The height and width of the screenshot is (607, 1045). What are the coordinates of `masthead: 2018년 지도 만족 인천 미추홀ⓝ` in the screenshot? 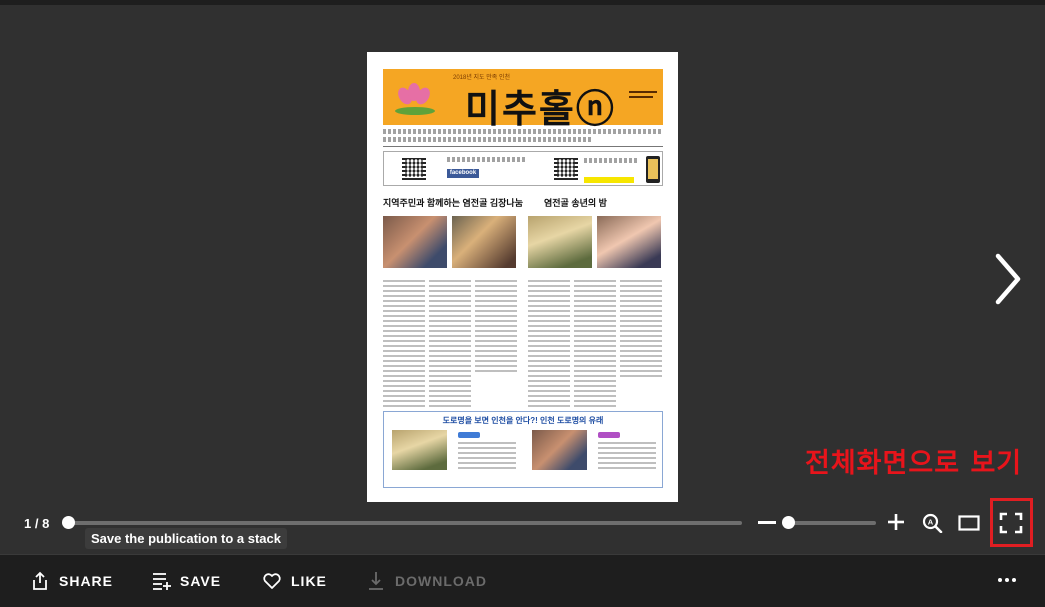 It's located at (523, 100).